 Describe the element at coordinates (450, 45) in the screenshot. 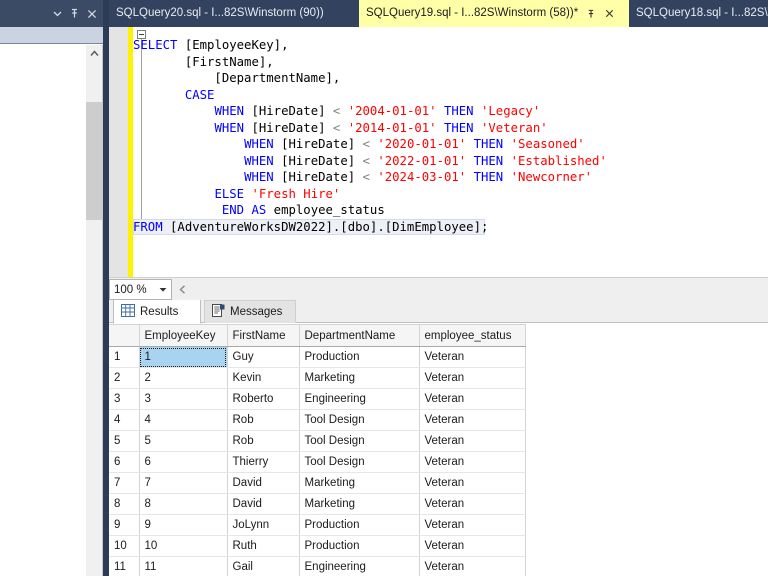

I see `code-line: SELECT [EmployeeKey],` at that location.